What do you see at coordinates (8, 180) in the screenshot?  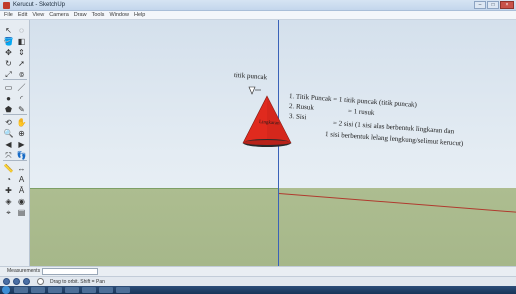 I see `protractor-icon: ◔` at bounding box center [8, 180].